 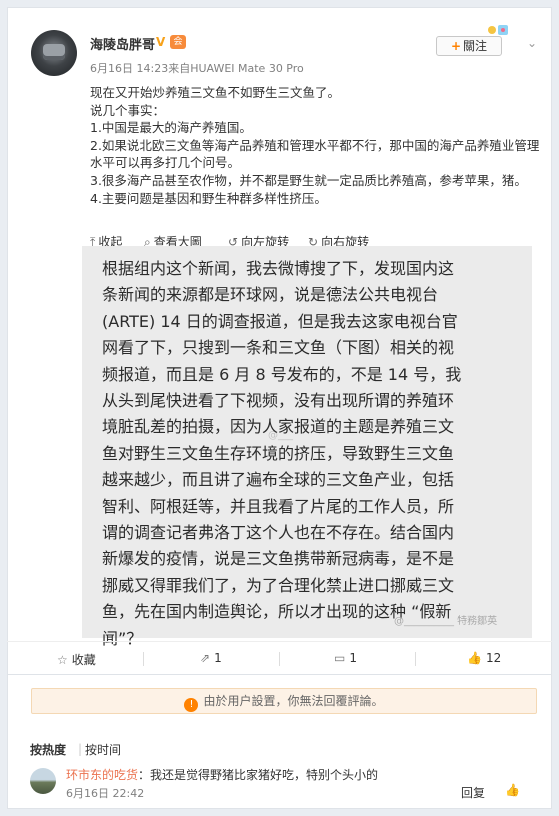 I want to click on image-text-line: 挪威又得罪我们了，为了合理化禁止进口挪威三文, so click(x=278, y=585).